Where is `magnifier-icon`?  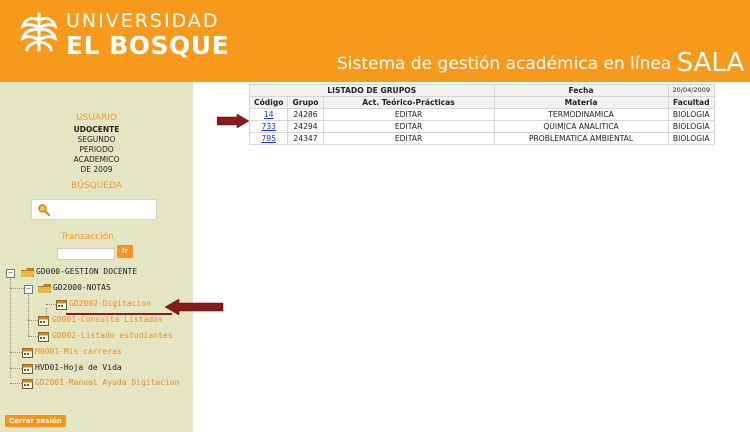
magnifier-icon is located at coordinates (44, 210).